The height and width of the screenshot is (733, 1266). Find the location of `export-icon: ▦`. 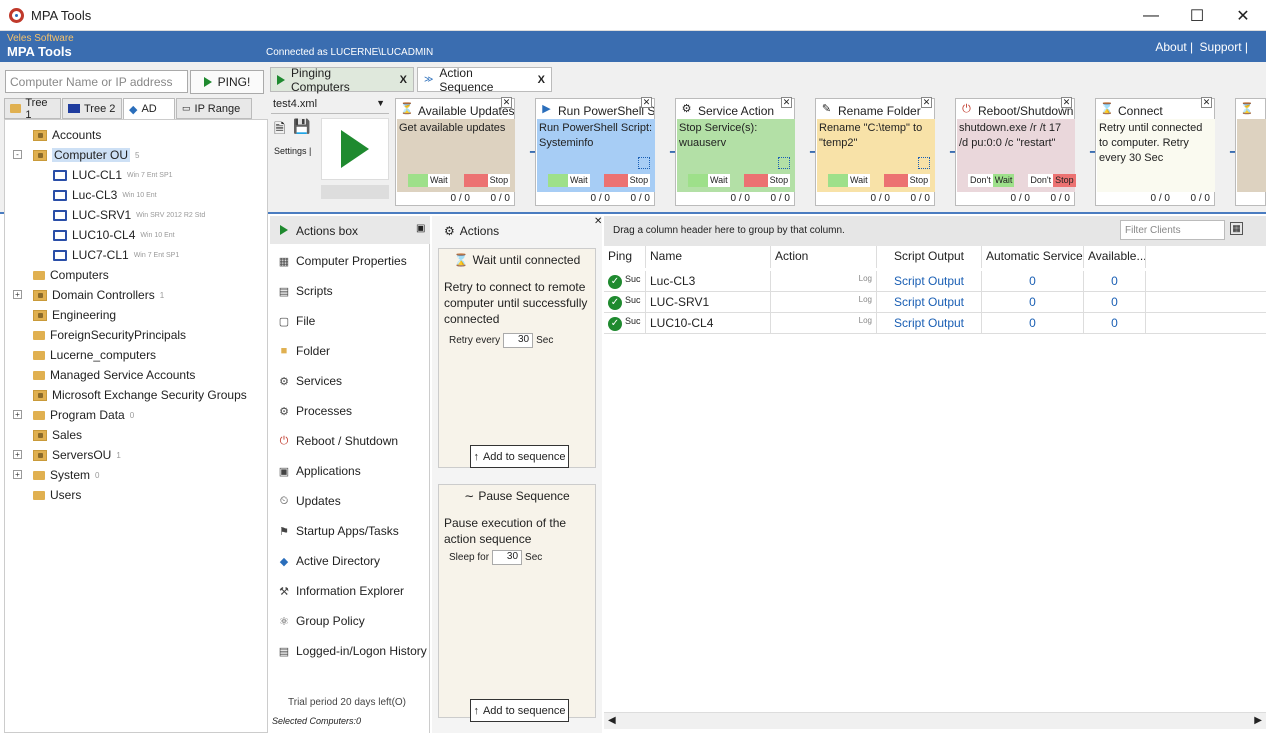

export-icon: ▦ is located at coordinates (1236, 228).